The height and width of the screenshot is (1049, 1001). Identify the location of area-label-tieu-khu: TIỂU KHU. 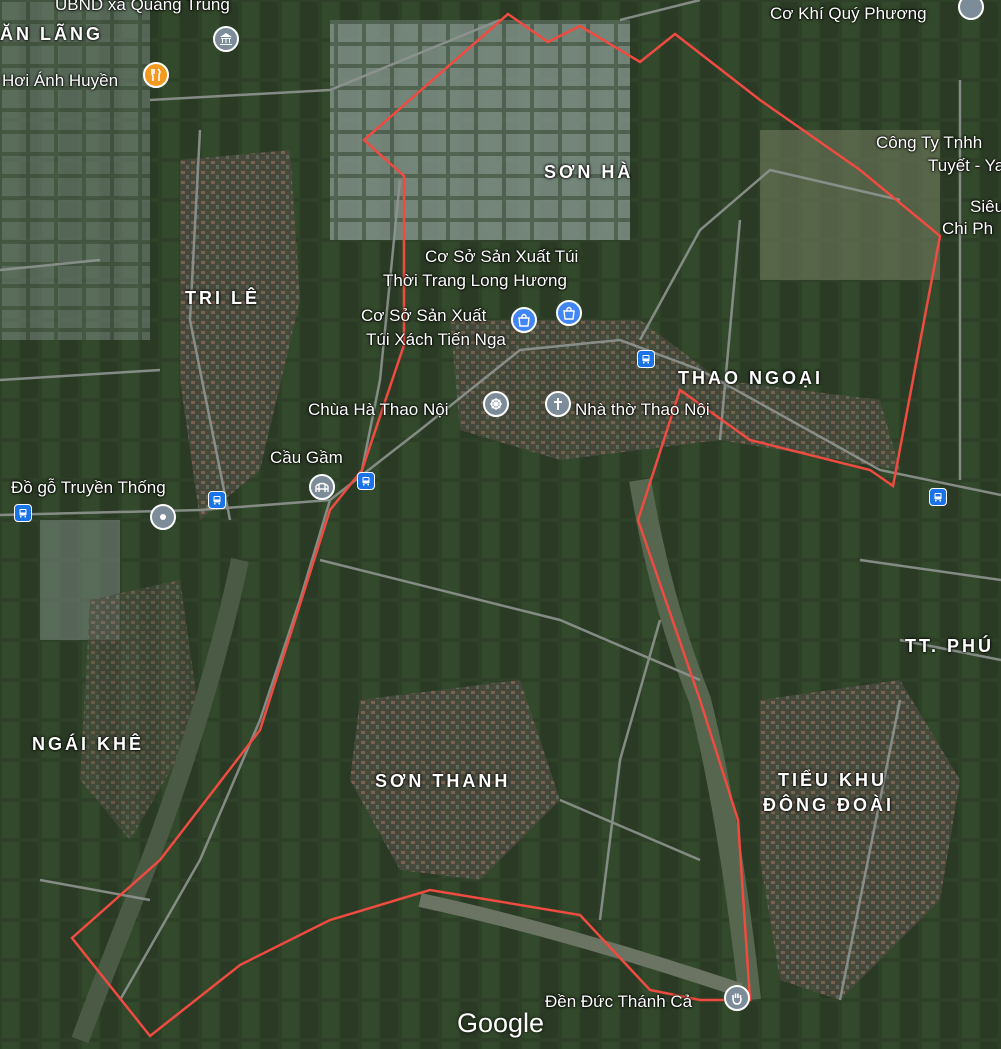
(832, 780).